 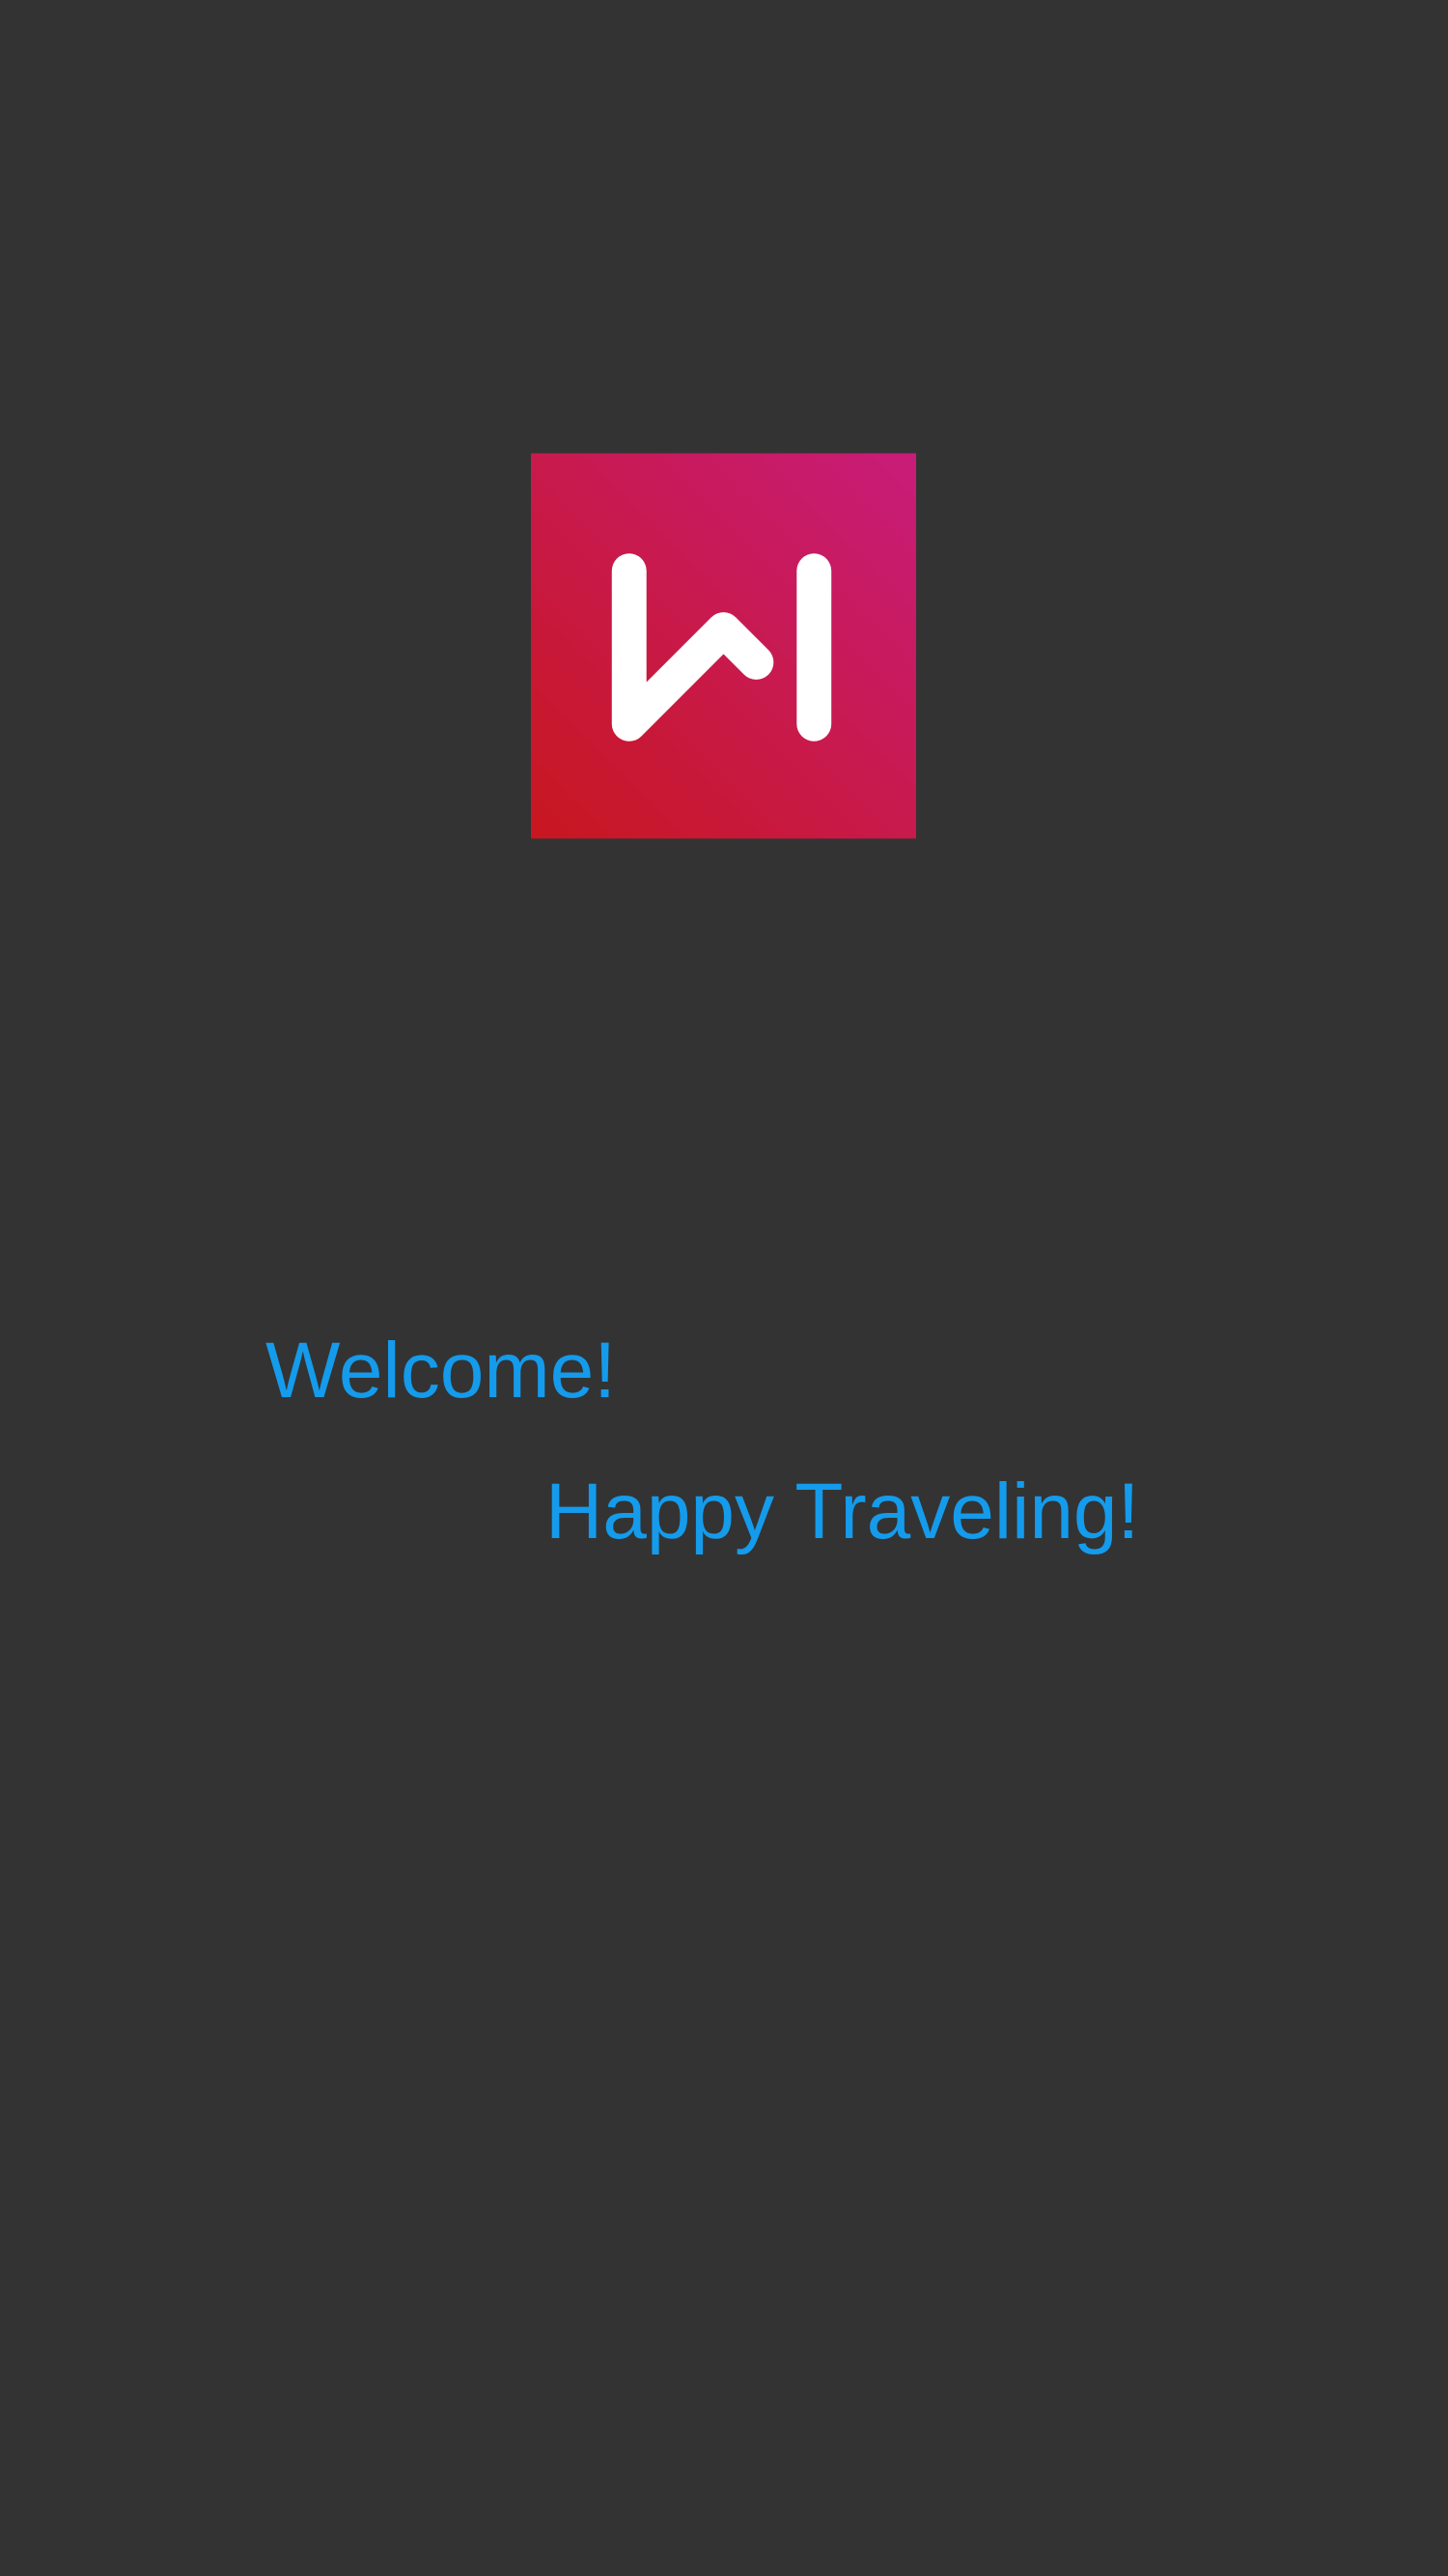 I want to click on welcome-text: Welcome!, so click(x=441, y=1371).